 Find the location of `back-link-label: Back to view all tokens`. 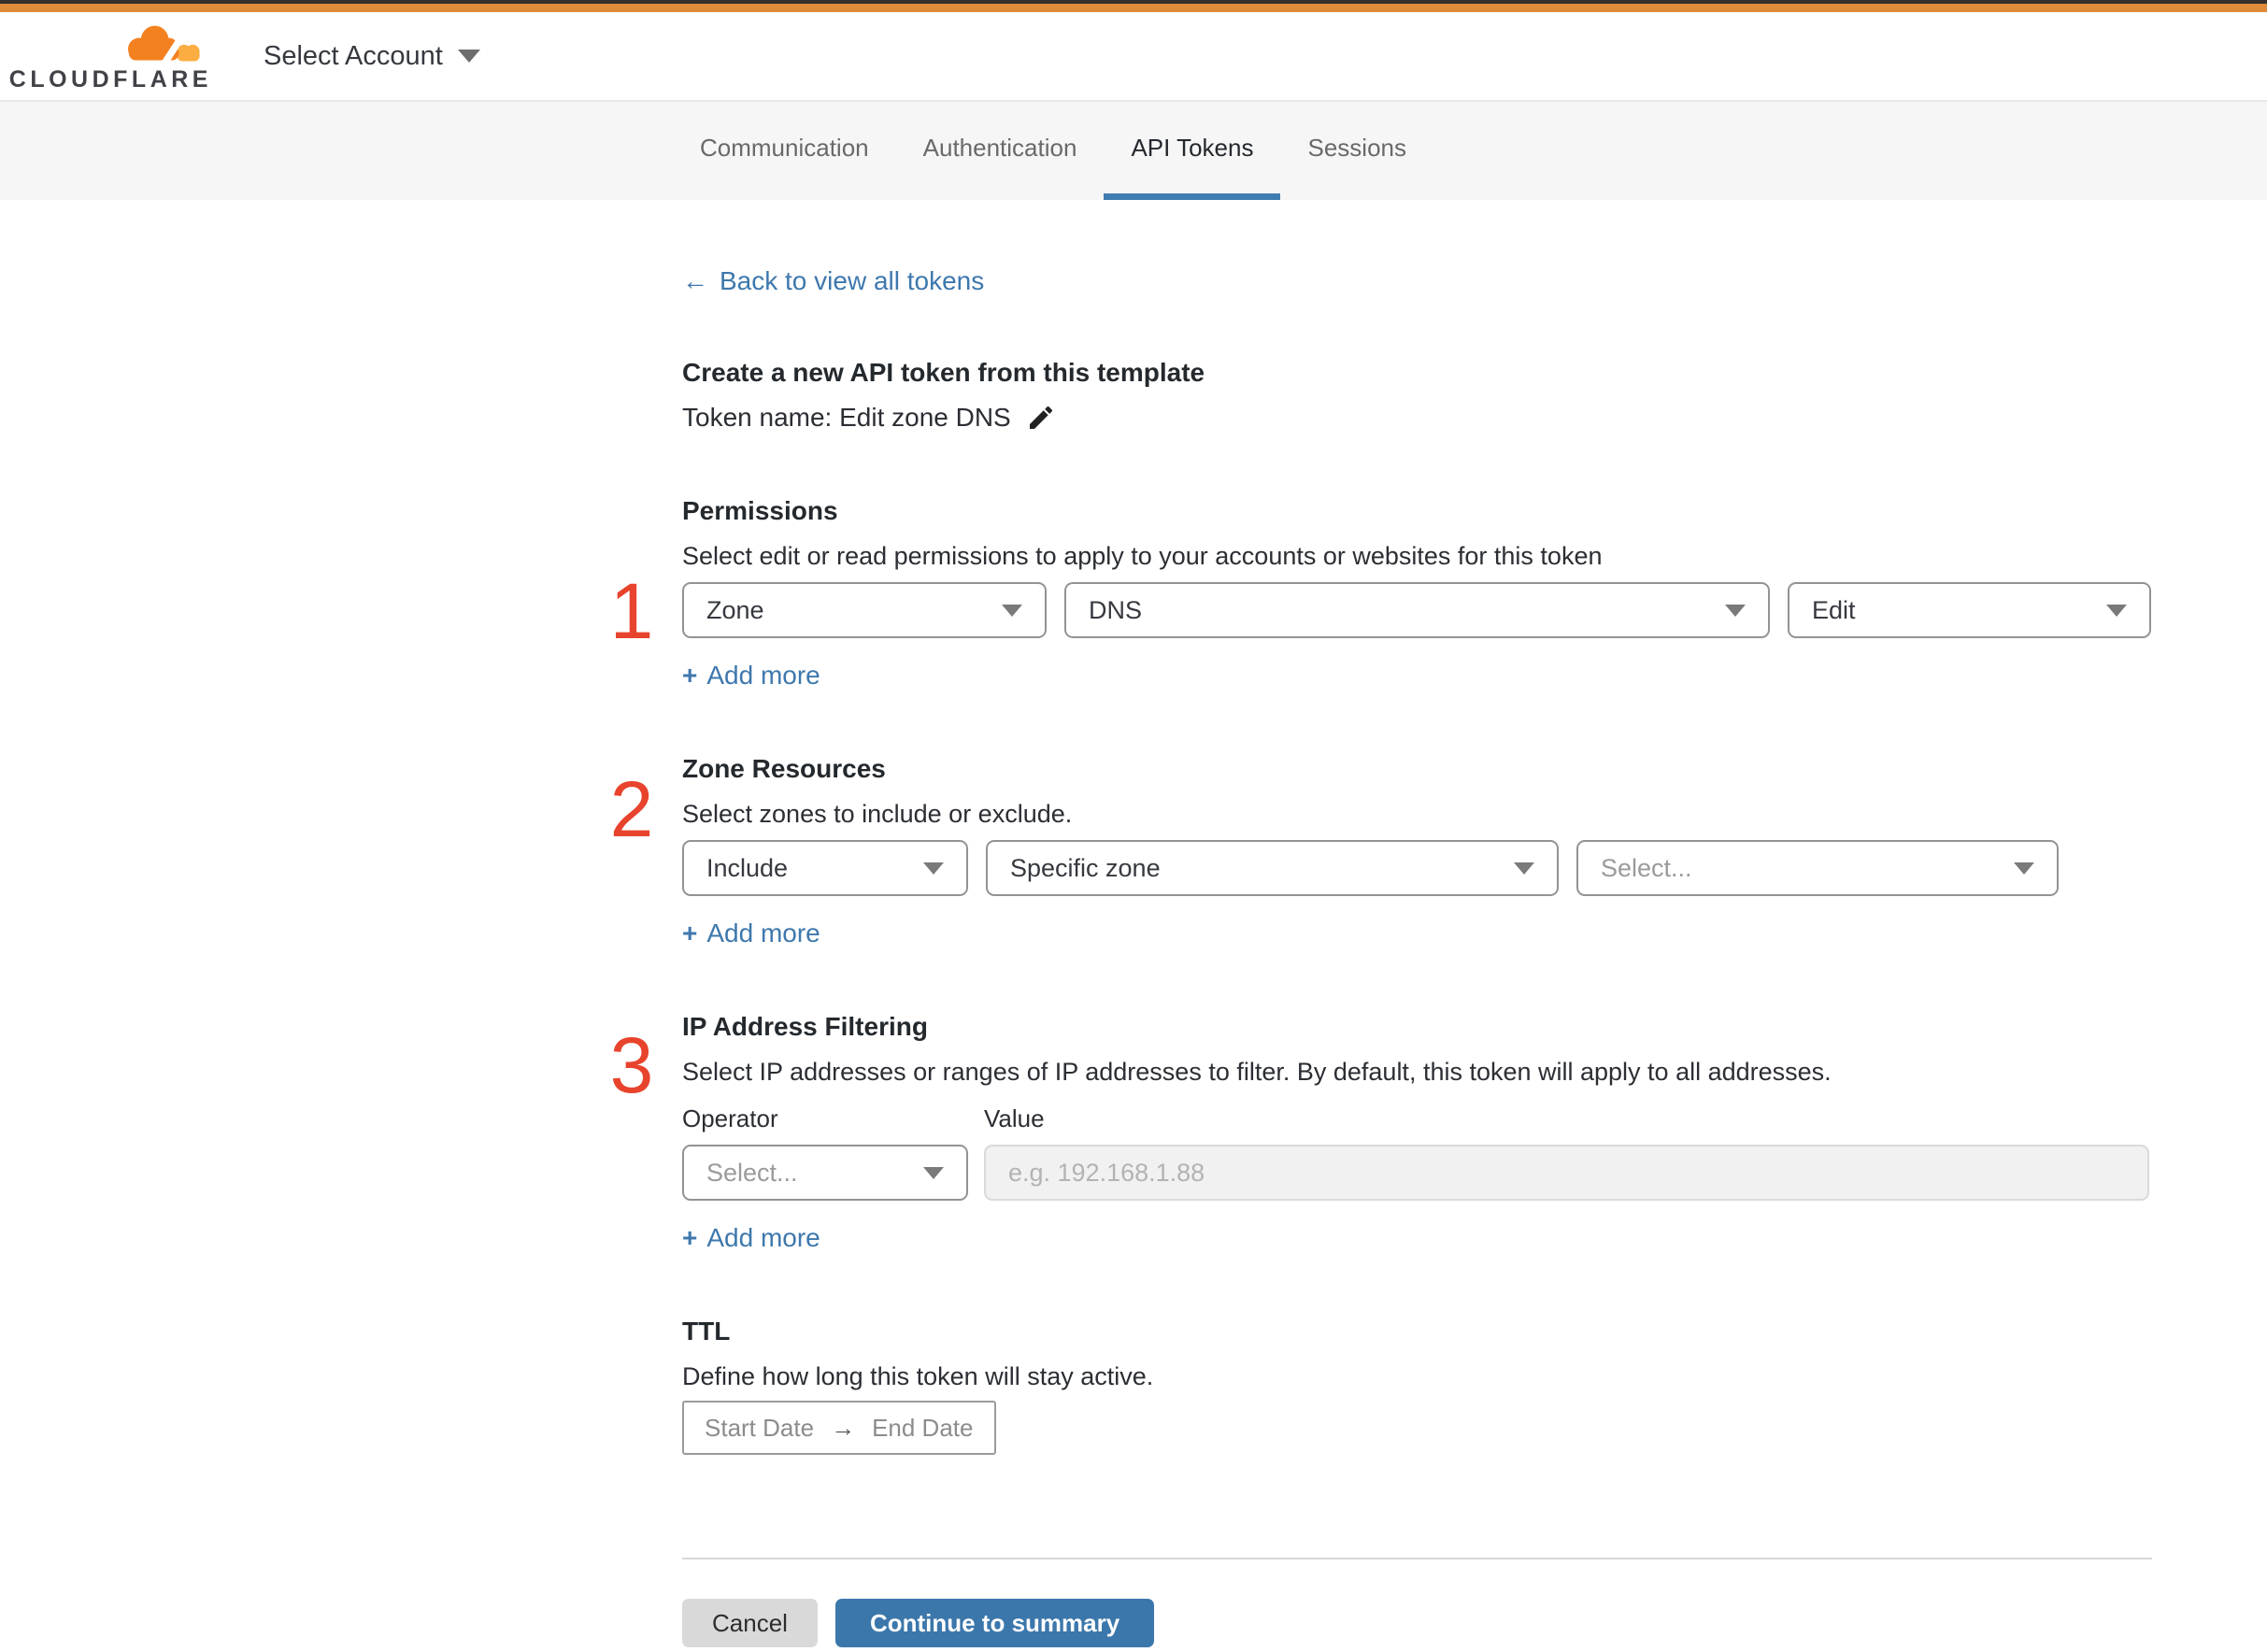

back-link-label: Back to view all tokens is located at coordinates (853, 280).